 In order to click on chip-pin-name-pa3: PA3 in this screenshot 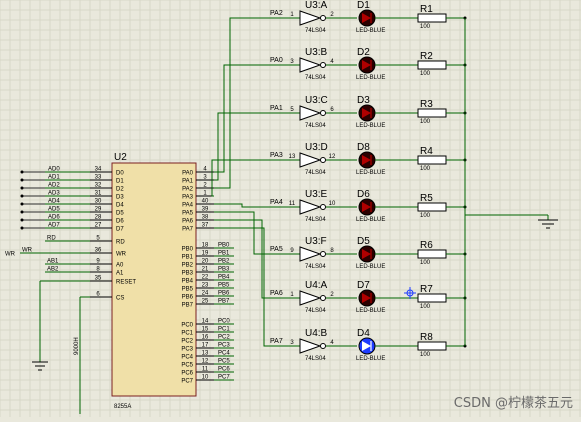, I will do `click(188, 198)`.